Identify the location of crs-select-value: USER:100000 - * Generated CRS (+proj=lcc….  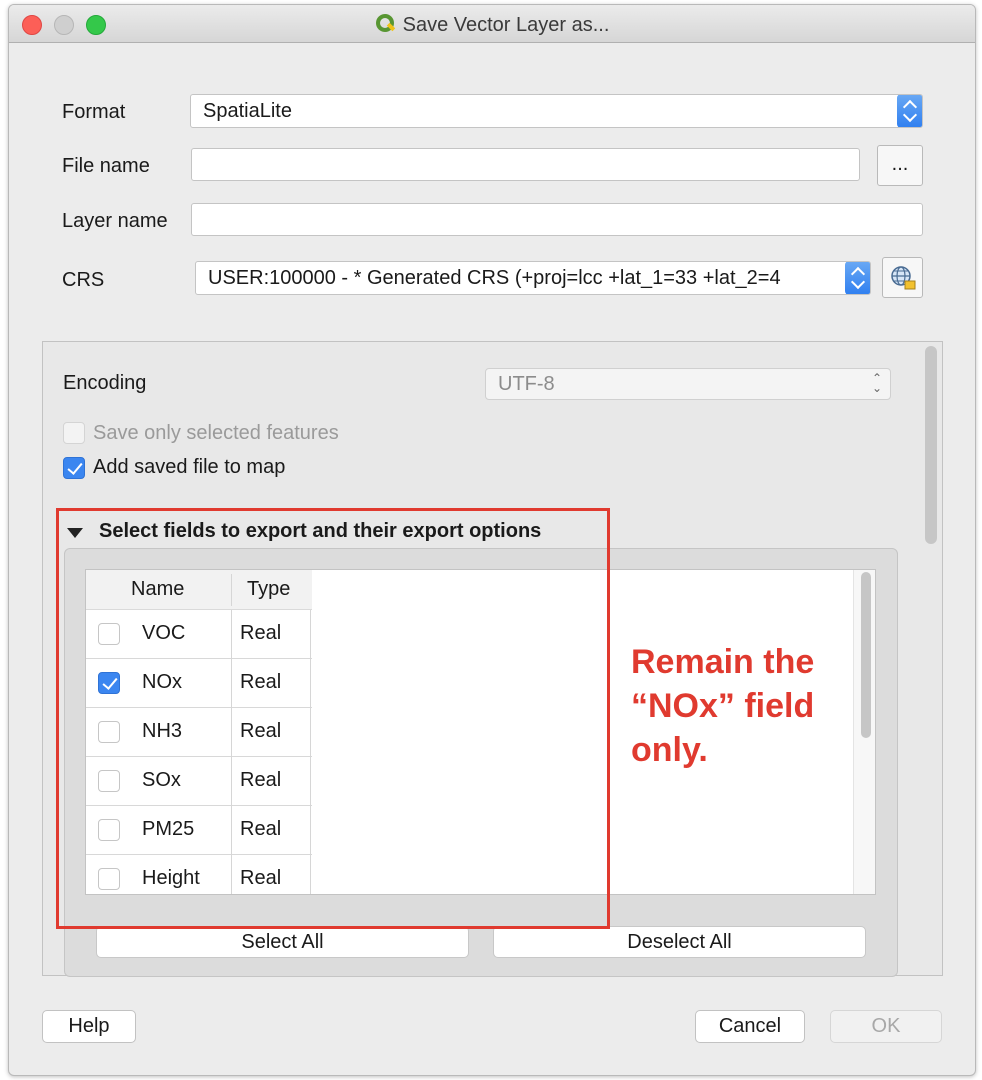
(494, 278).